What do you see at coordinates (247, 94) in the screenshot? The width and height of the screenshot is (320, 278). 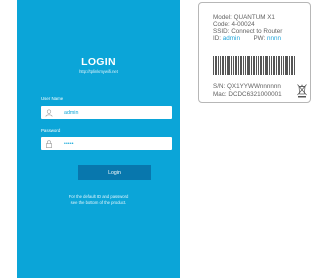 I see `mac-text: Mac: DCDC6321000001` at bounding box center [247, 94].